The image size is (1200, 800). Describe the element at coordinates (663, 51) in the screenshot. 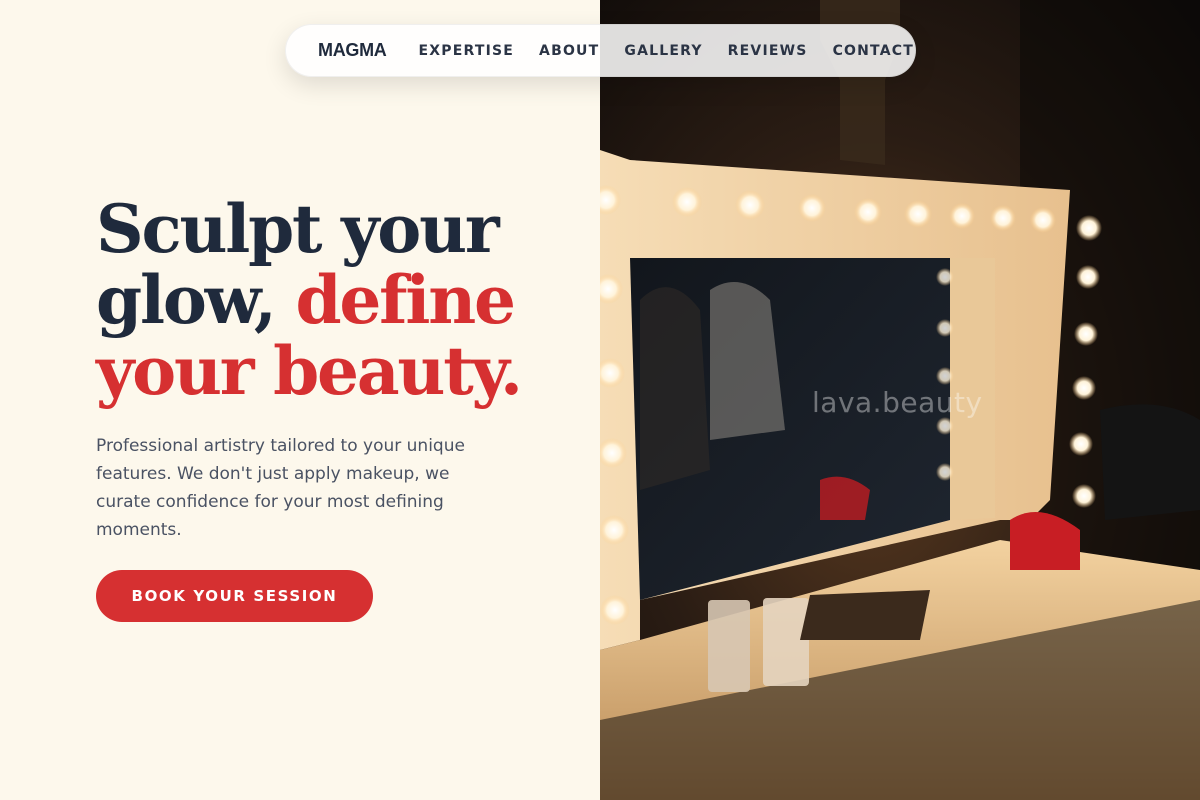

I see `nav-link-gallery: GALLERY` at that location.